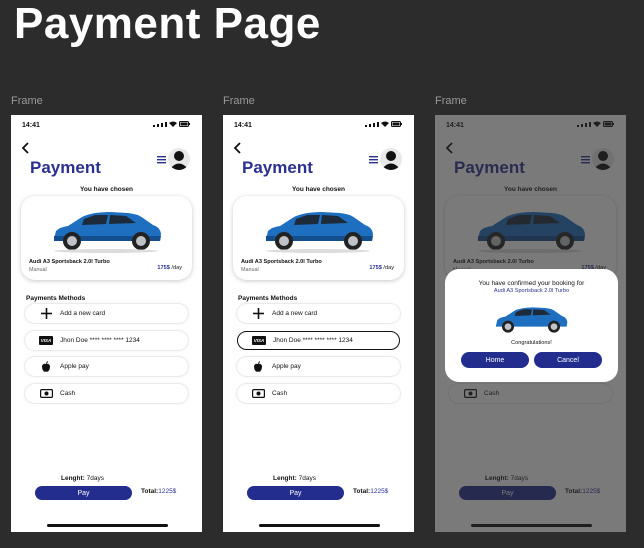 Image resolution: width=644 pixels, height=548 pixels. I want to click on page-title: Payment Page, so click(167, 24).